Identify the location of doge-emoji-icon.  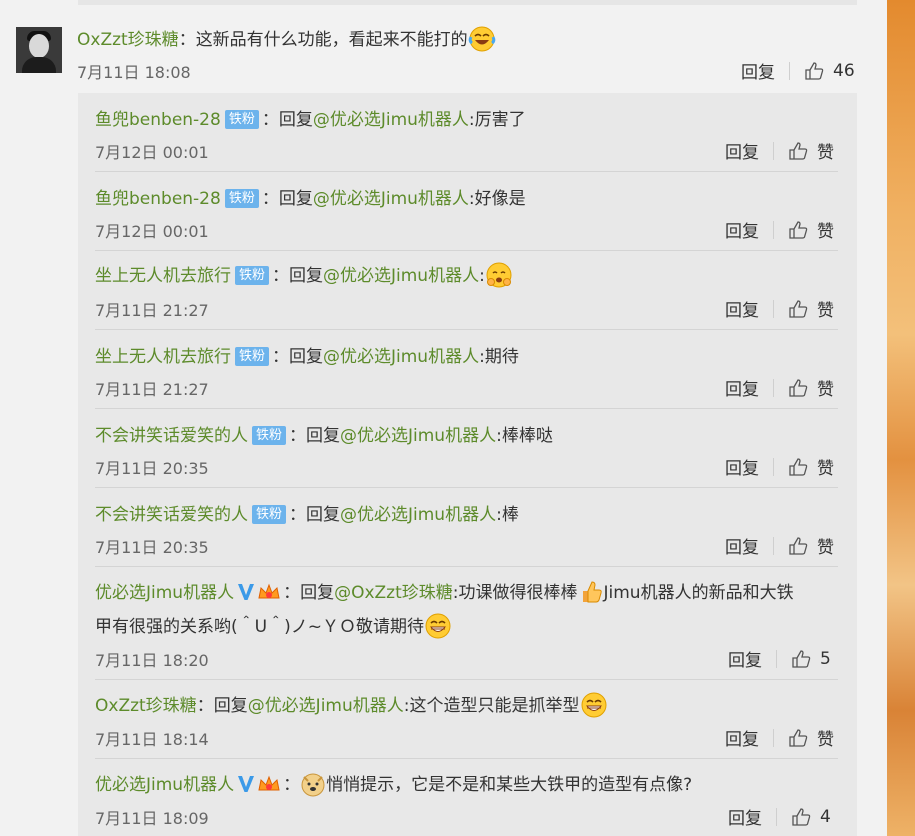
(313, 785).